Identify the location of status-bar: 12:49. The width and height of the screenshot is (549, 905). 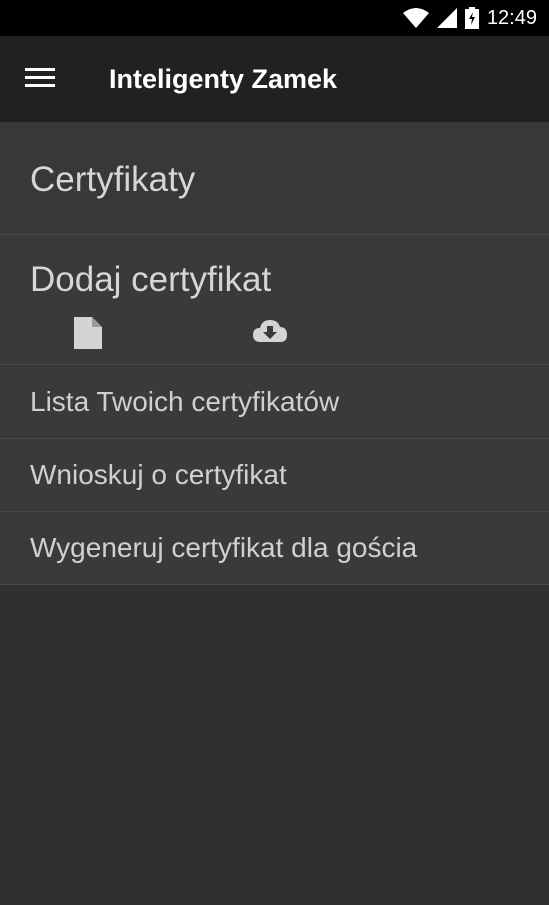
(274, 18).